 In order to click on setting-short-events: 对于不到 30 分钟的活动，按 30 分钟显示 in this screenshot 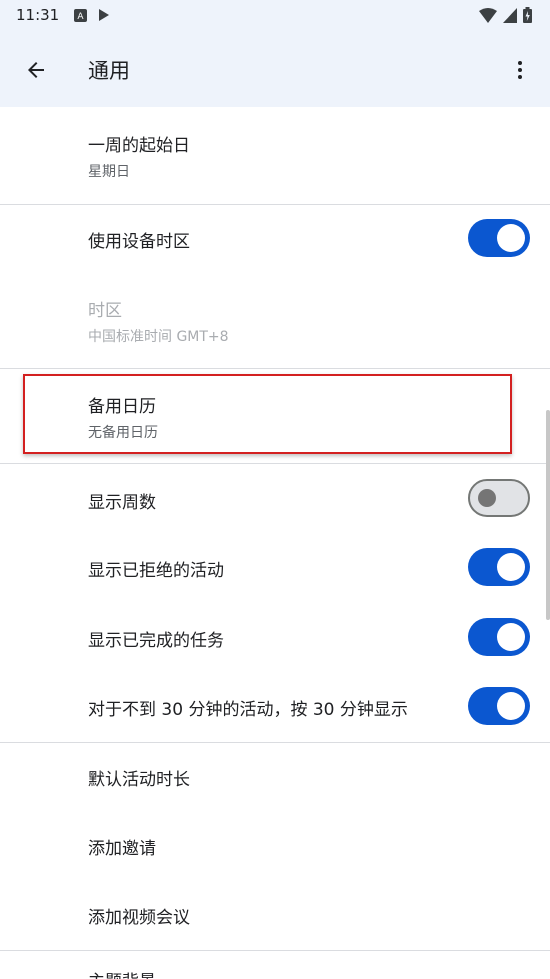, I will do `click(275, 706)`.